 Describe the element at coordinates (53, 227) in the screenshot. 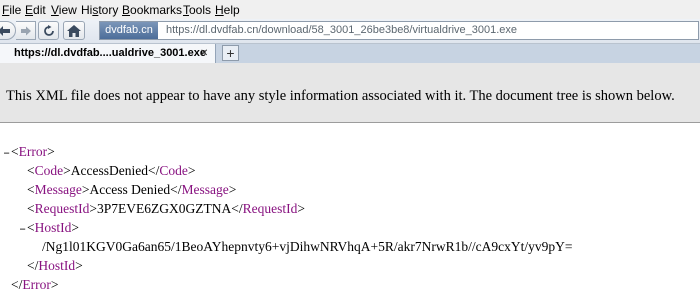

I see `xml-hostid-open: <HostId>` at that location.